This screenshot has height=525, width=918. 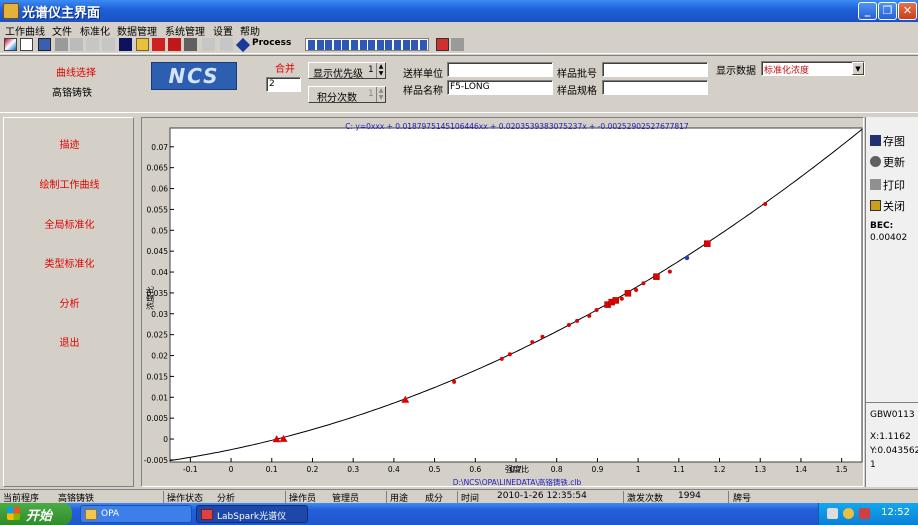 I want to click on open-folder-icon, so click(x=142, y=44).